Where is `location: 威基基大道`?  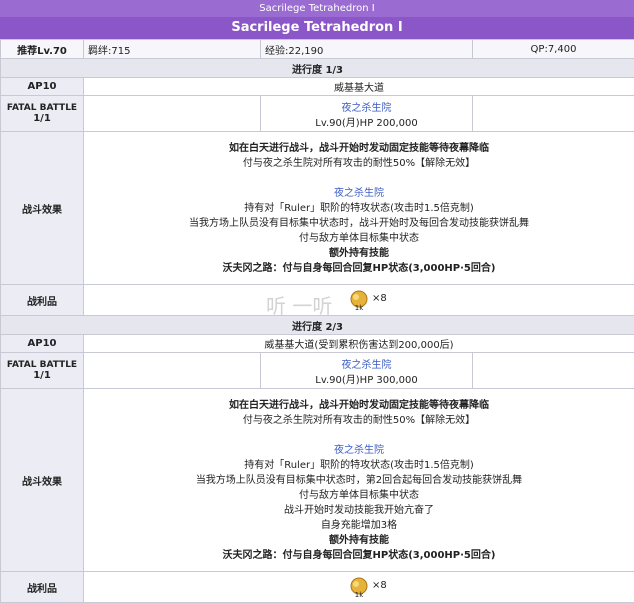 location: 威基基大道 is located at coordinates (359, 87).